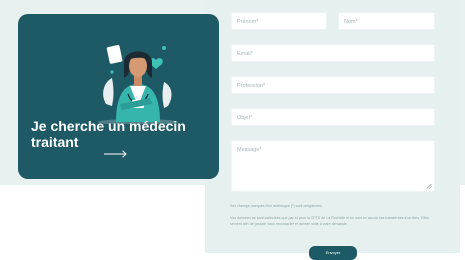 This screenshot has height=260, width=465. What do you see at coordinates (108, 126) in the screenshot?
I see `card-title-line-1: Je cherche un médecin` at bounding box center [108, 126].